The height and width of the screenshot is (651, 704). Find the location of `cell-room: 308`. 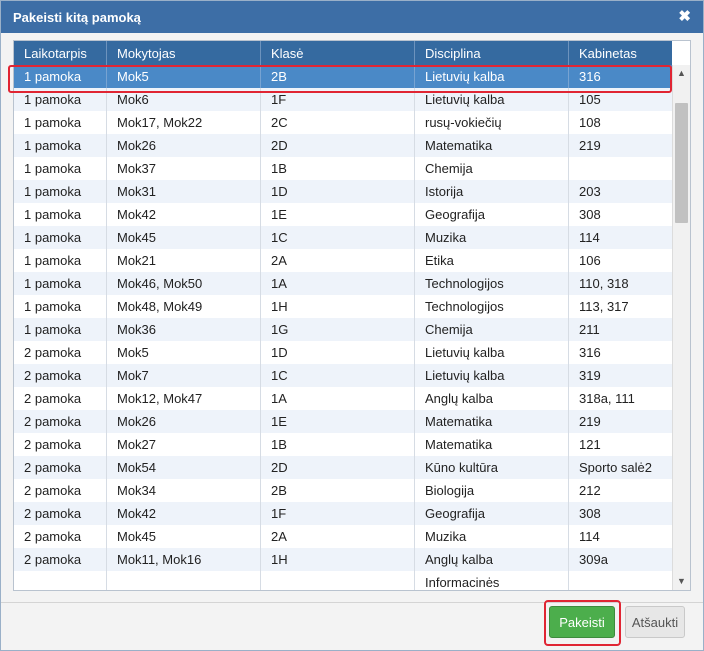

cell-room: 308 is located at coordinates (590, 513).